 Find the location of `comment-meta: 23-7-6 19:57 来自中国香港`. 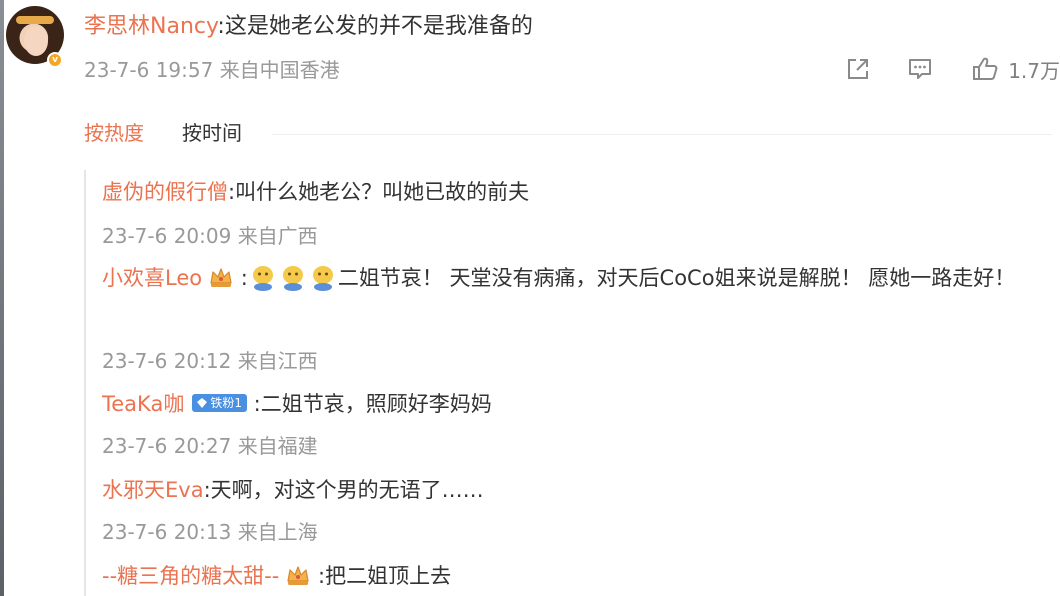

comment-meta: 23-7-6 19:57 来自中国香港 is located at coordinates (212, 70).